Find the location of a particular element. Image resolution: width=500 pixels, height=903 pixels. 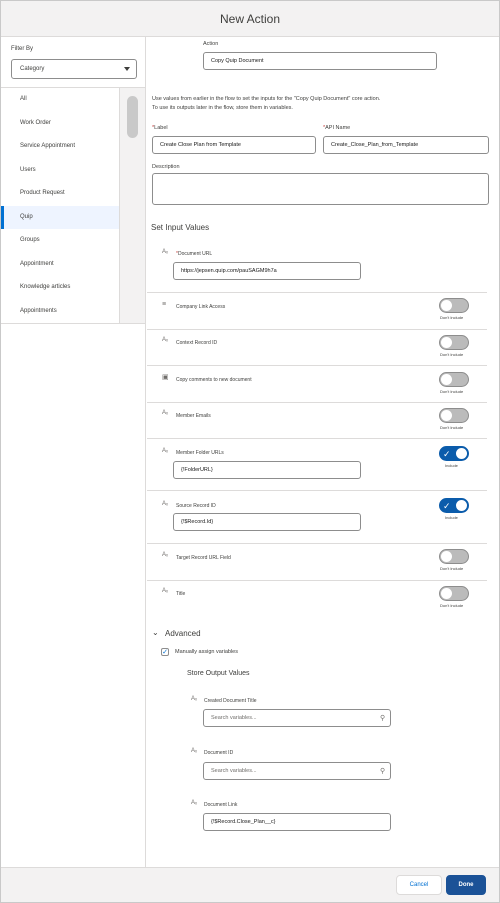

context-record-id-toggle is located at coordinates (454, 342).